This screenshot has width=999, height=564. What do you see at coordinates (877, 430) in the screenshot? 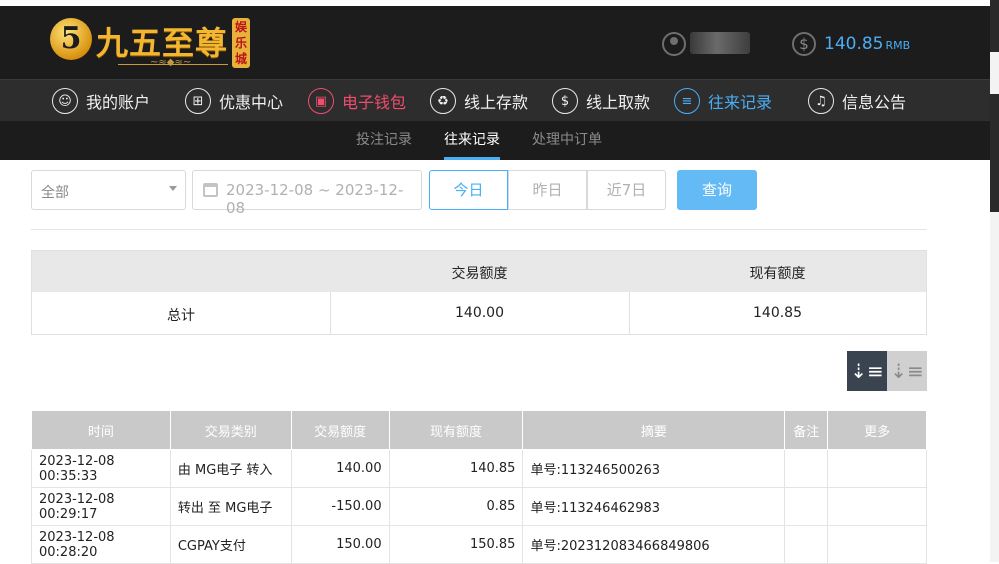
I see `col-more: 更多` at bounding box center [877, 430].